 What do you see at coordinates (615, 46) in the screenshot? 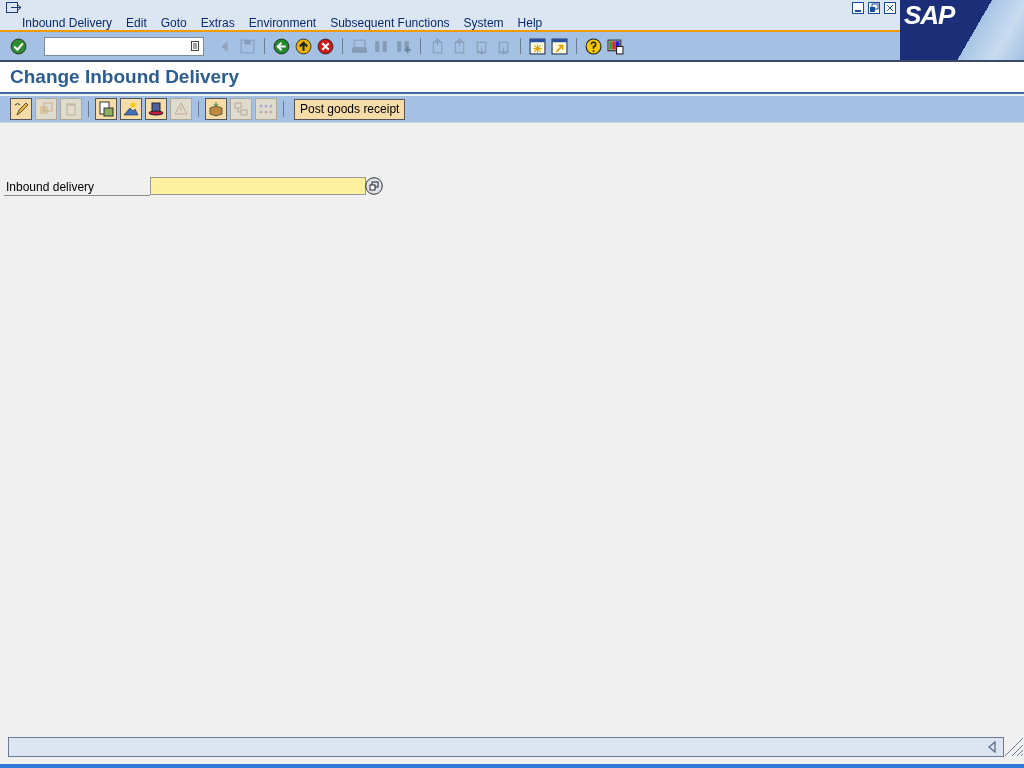
I see `monitor-icon` at bounding box center [615, 46].